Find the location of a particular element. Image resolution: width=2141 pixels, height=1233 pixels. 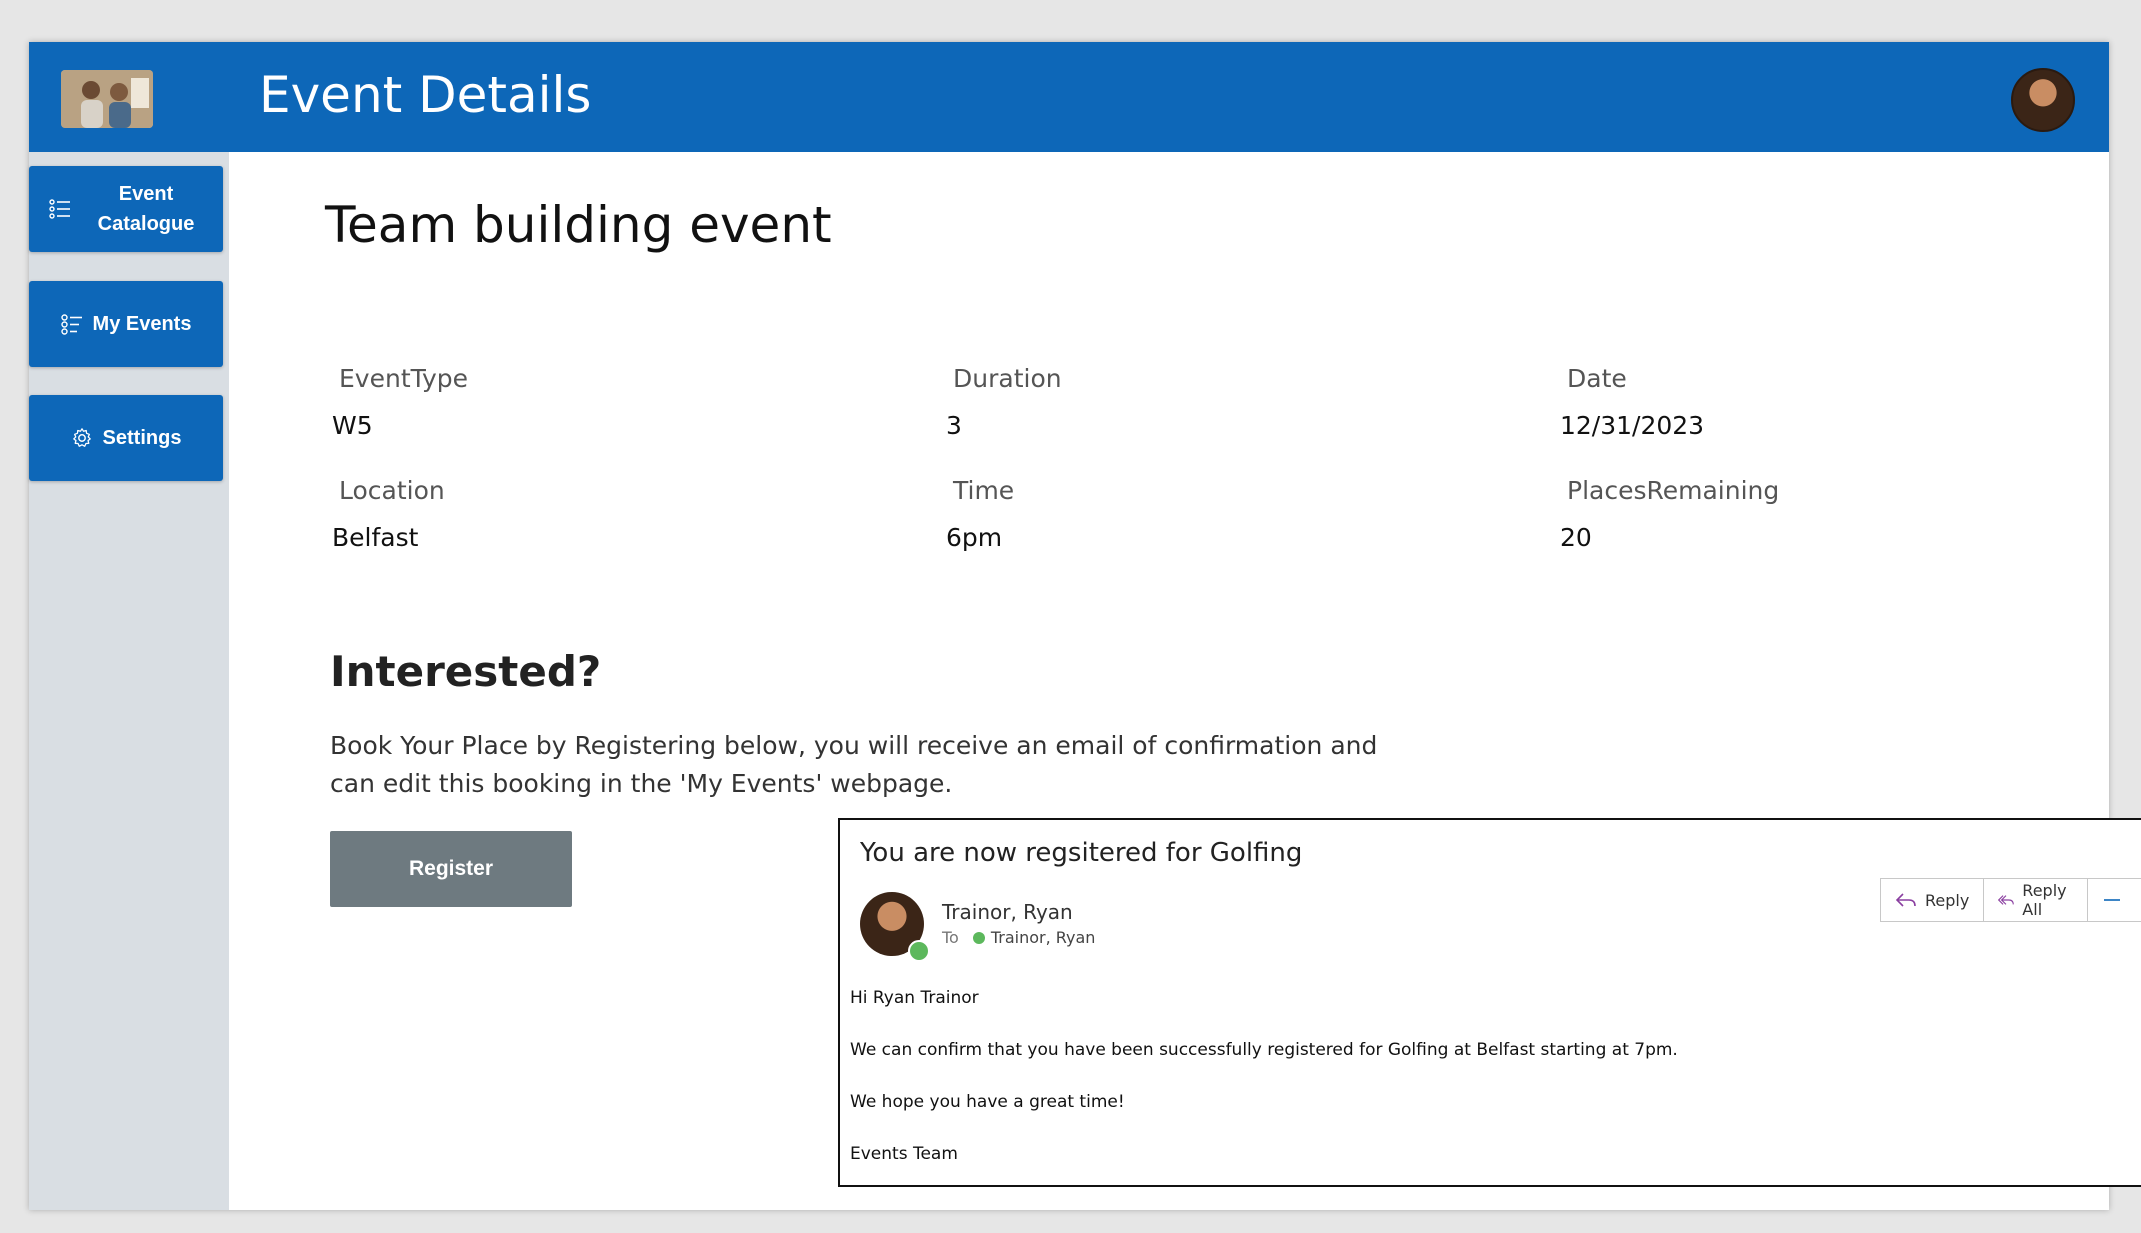

sidebar-item-event-catalogue: Event Catalogue is located at coordinates (126, 209).